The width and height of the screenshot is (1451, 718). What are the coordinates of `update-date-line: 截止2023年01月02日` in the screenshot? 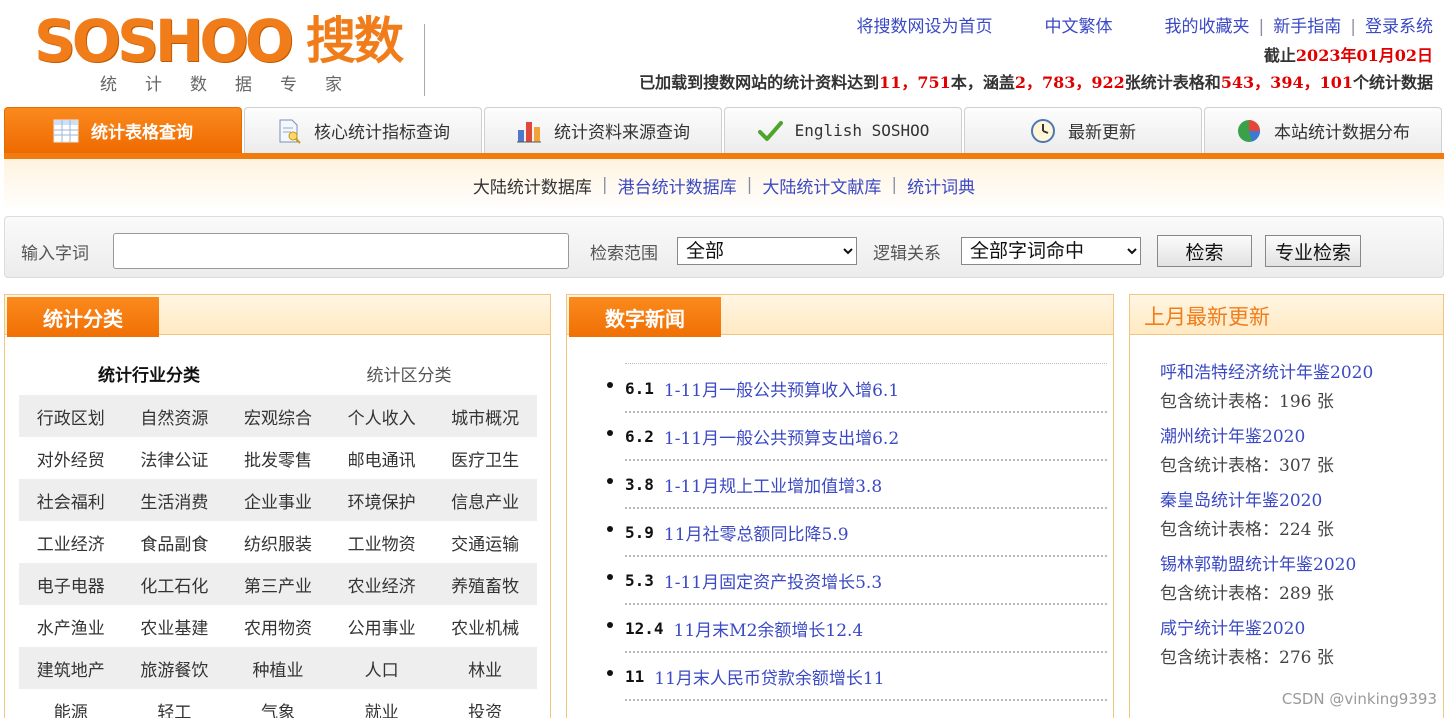 It's located at (1348, 54).